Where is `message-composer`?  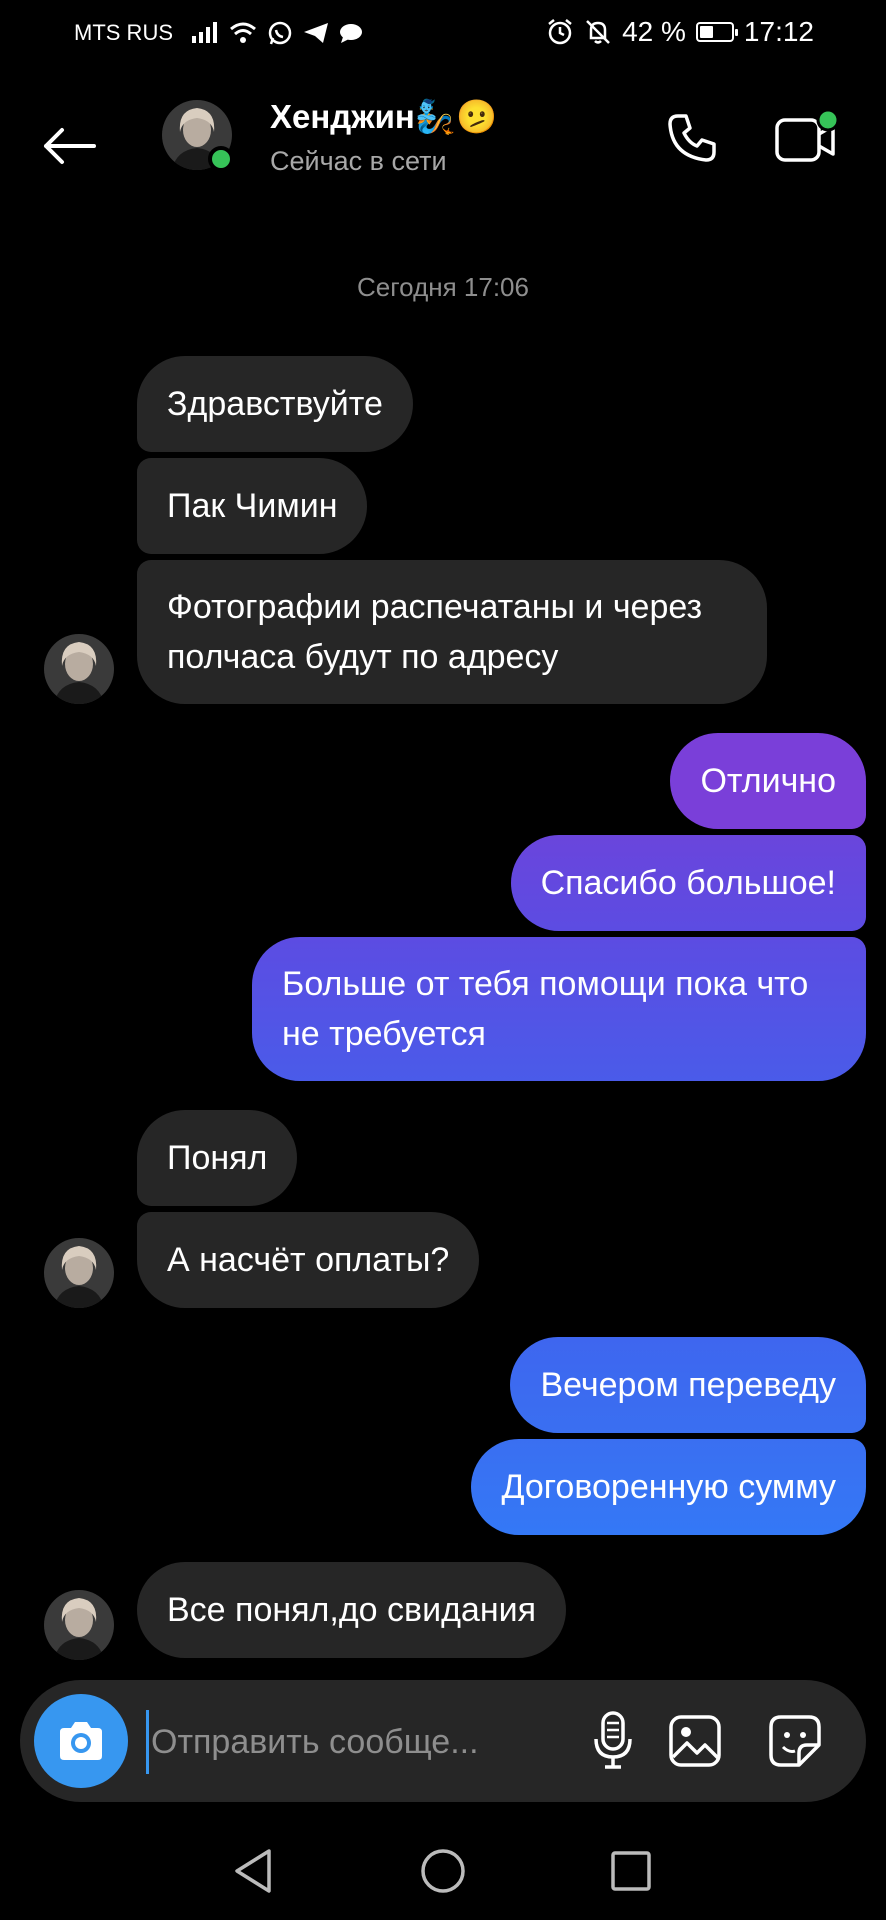 message-composer is located at coordinates (443, 1741).